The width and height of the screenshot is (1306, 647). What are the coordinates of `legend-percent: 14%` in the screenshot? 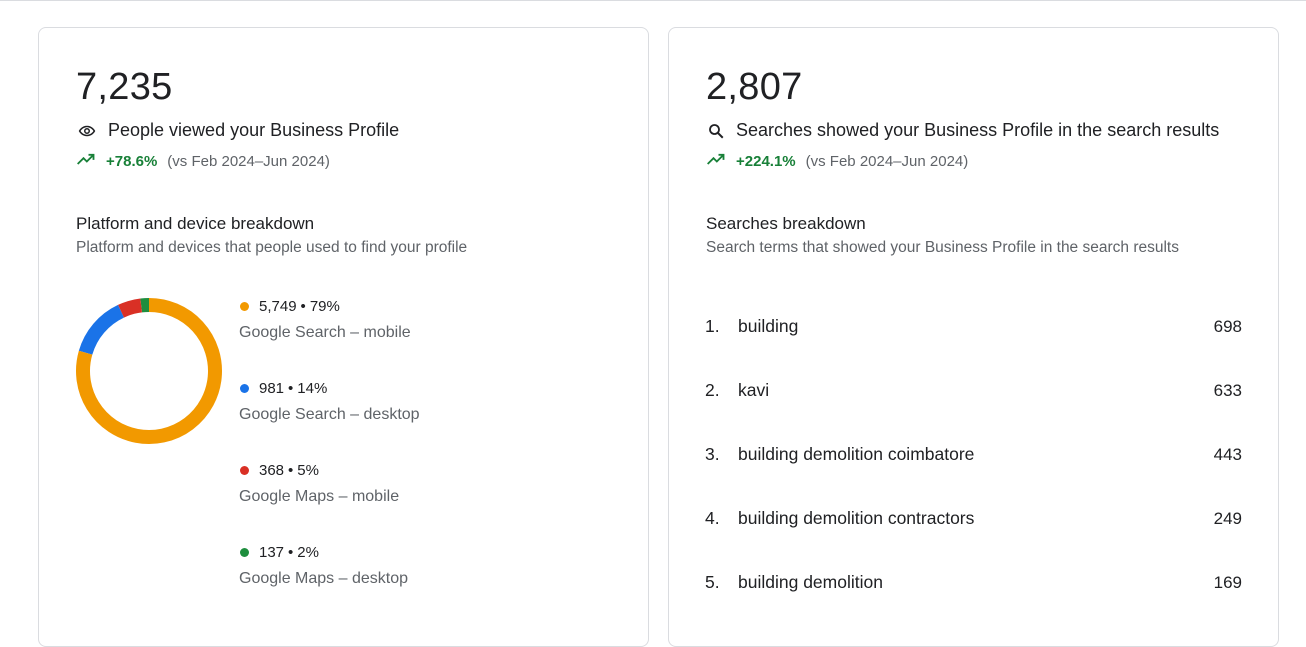 It's located at (312, 388).